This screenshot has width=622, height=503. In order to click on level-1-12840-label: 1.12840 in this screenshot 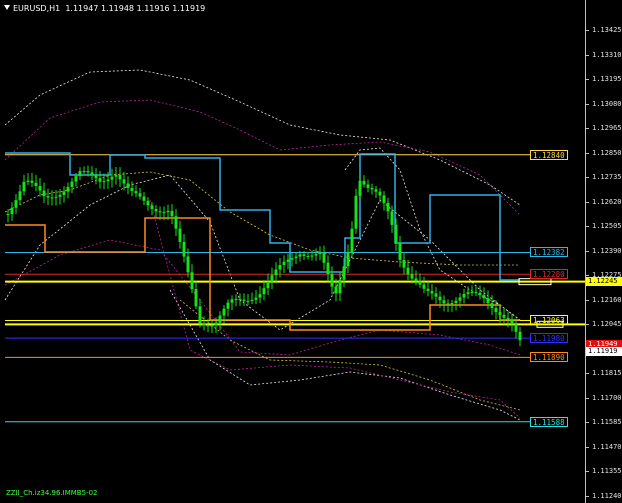, I will do `click(549, 154)`.